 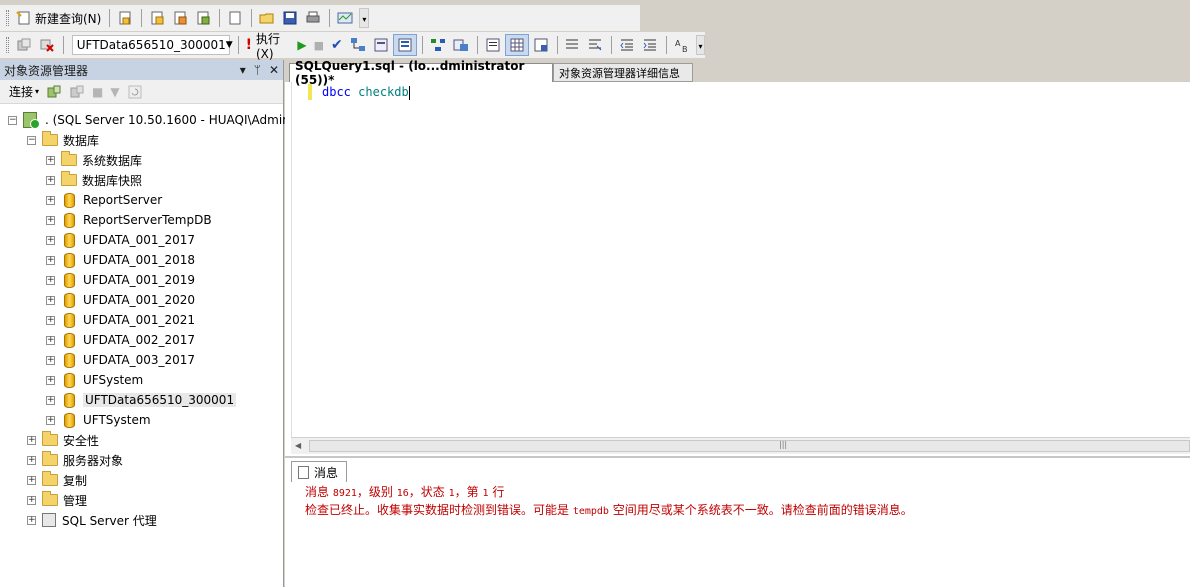 What do you see at coordinates (141, 140) in the screenshot?
I see `tree-node-databases: − 数据库` at bounding box center [141, 140].